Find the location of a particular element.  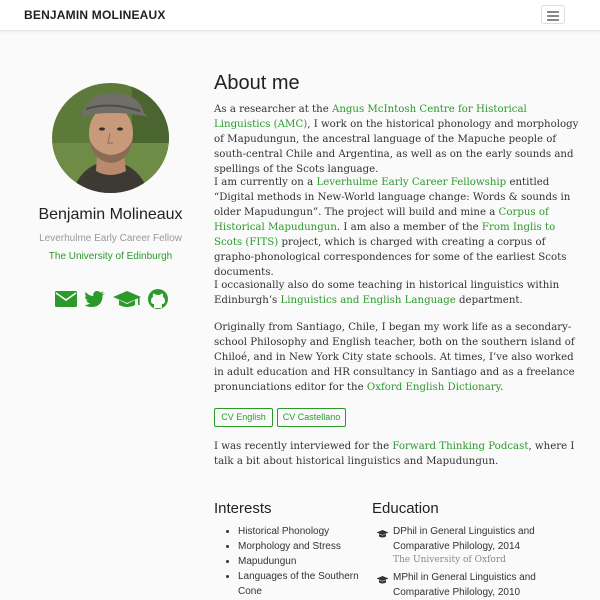

text: As a researcher at the is located at coordinates (273, 109).